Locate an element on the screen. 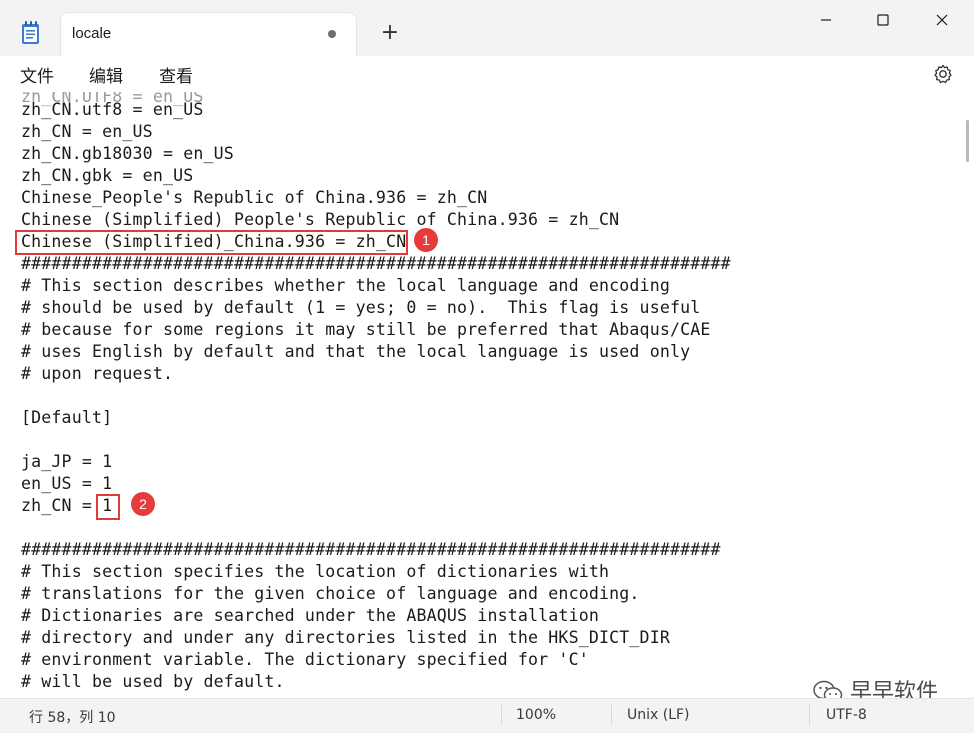 This screenshot has width=974, height=733. minimize-icon is located at coordinates (826, 20).